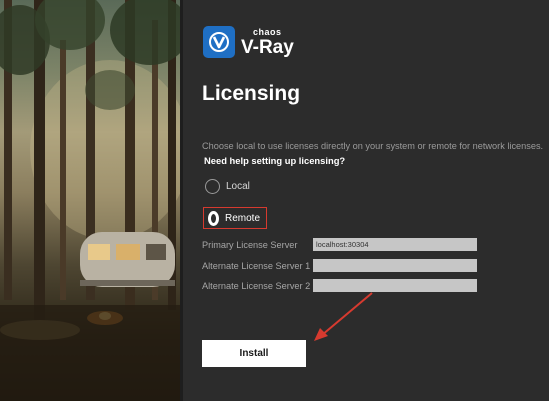  Describe the element at coordinates (251, 93) in the screenshot. I see `page-title: Licensing` at that location.